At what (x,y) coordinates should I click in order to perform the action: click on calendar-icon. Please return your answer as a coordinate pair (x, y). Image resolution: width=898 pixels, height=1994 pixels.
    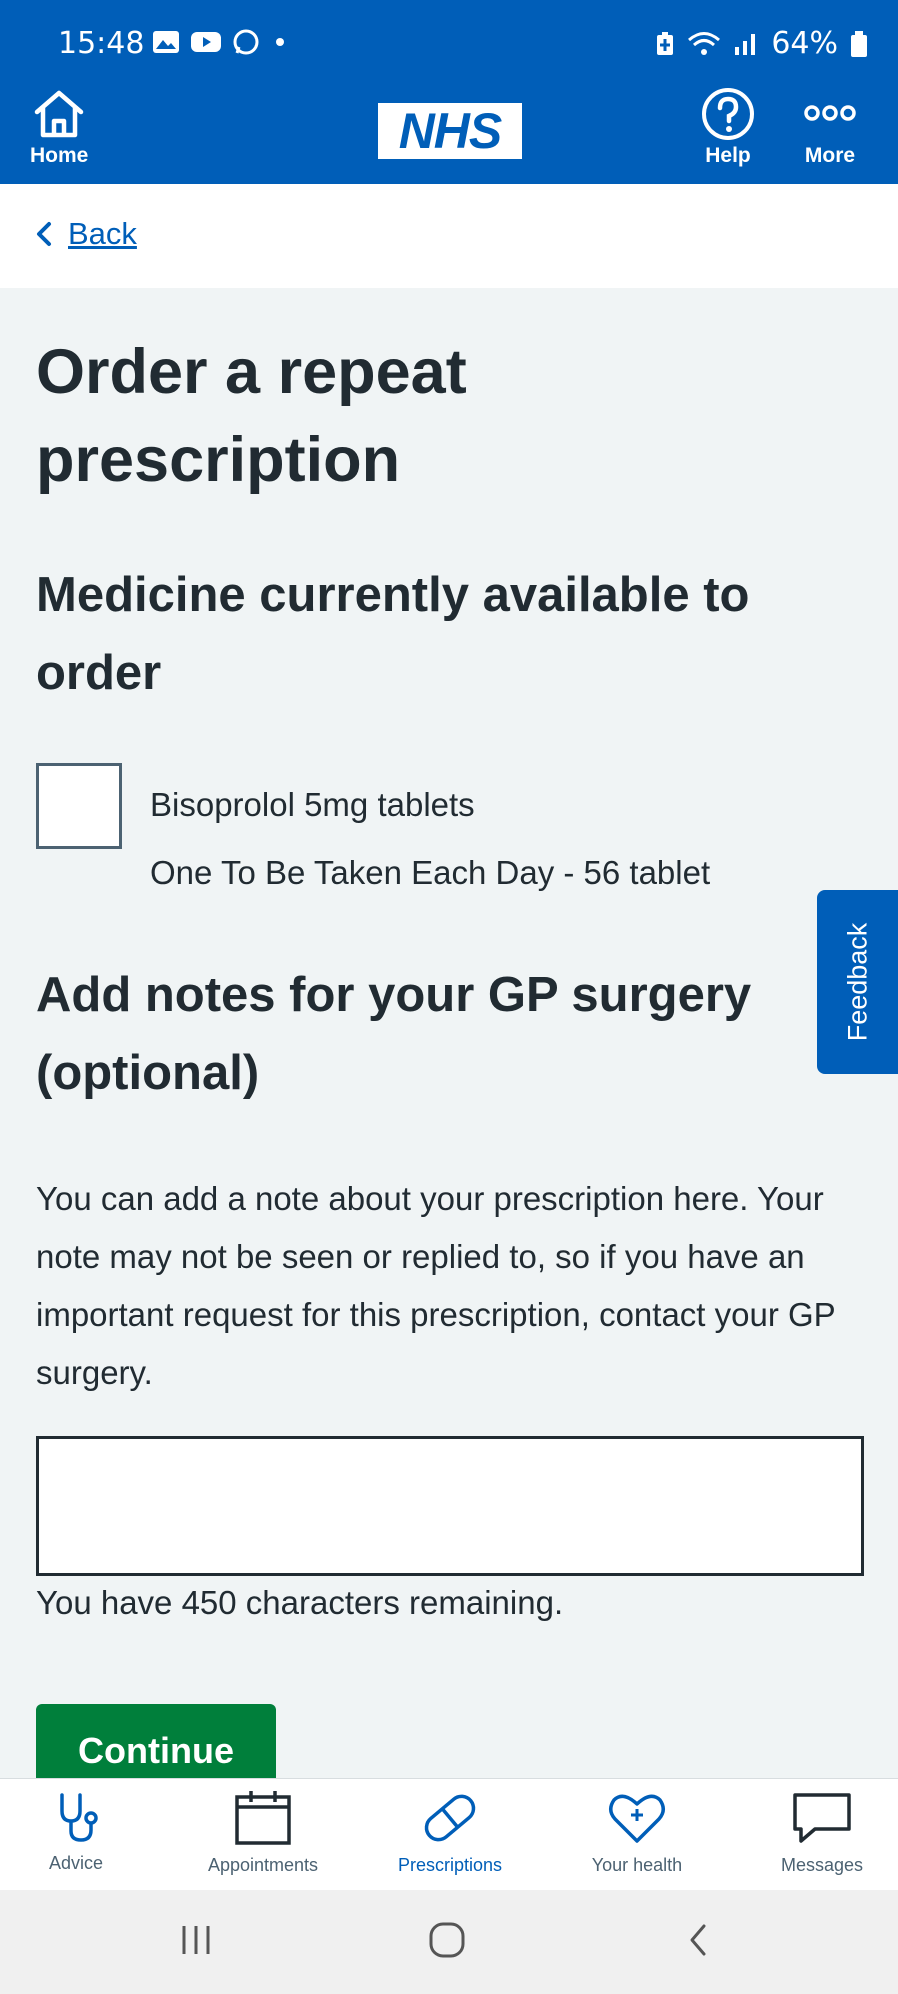
    Looking at the image, I should click on (263, 1818).